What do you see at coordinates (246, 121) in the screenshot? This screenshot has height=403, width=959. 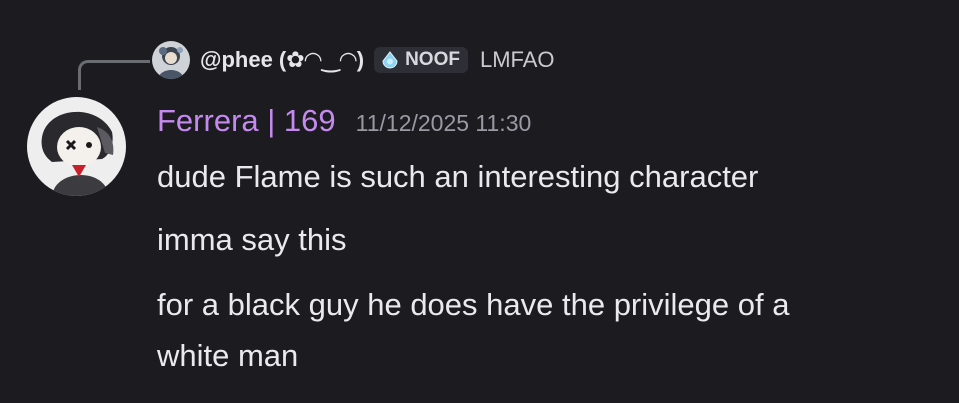 I see `author-name: Ferrera | 169` at bounding box center [246, 121].